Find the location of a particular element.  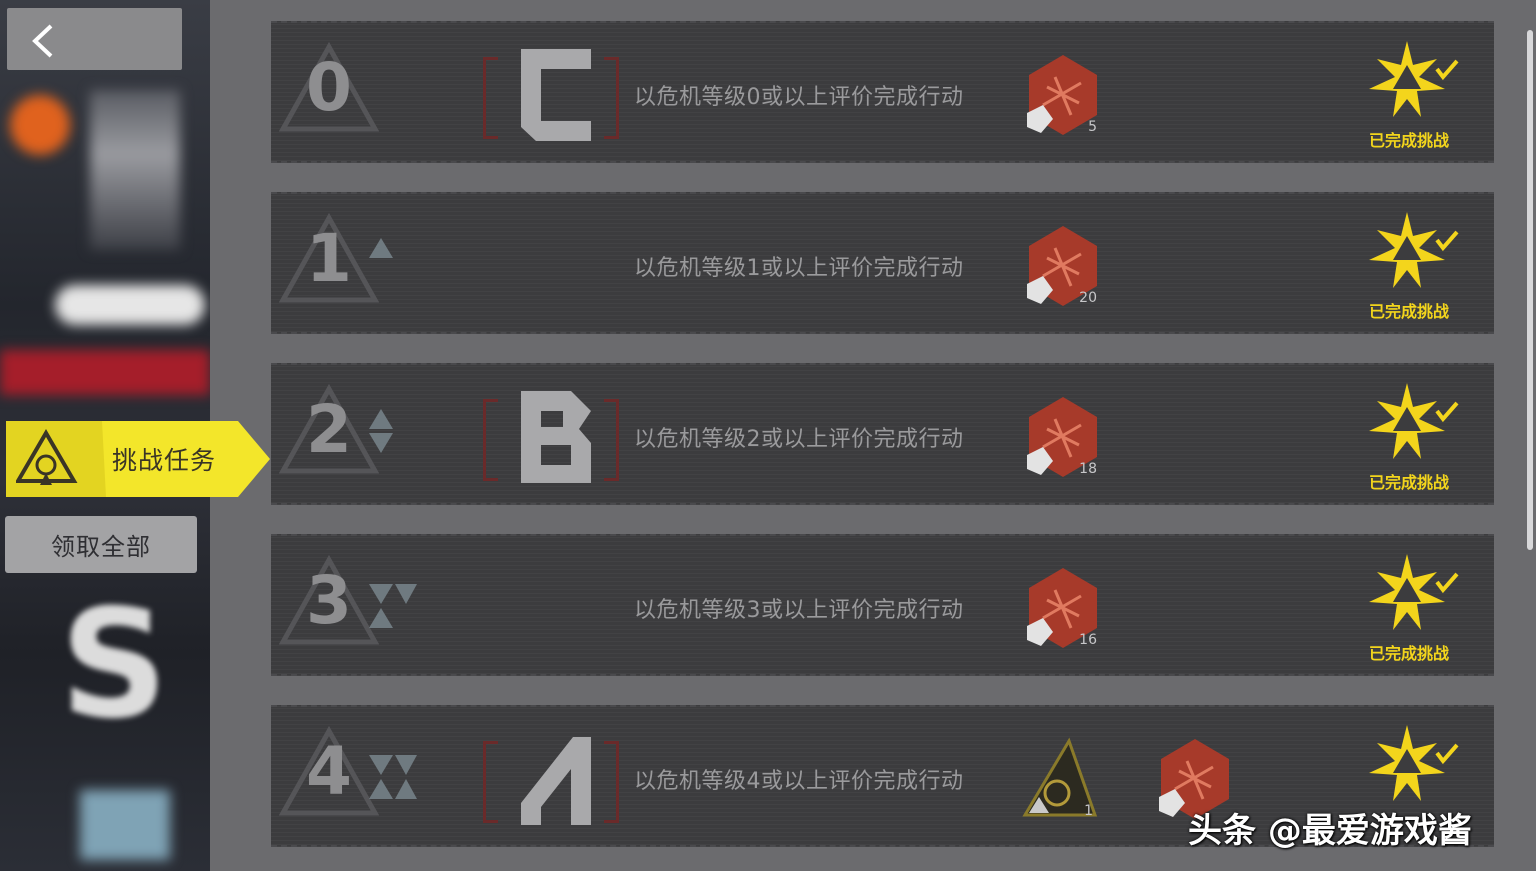

reward-item: 16 is located at coordinates (1063, 609).